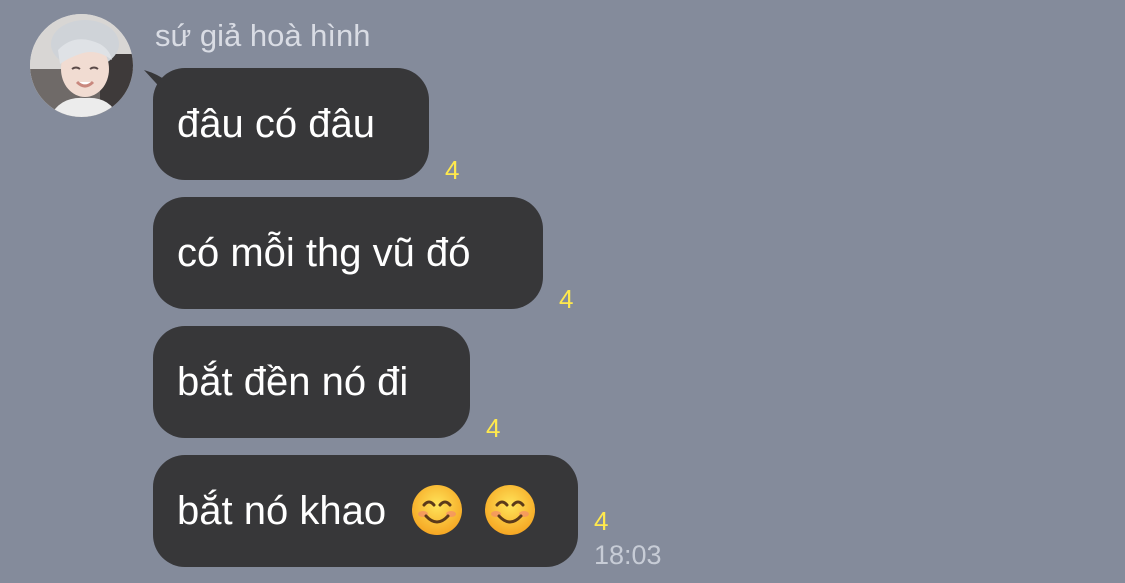 The width and height of the screenshot is (1125, 583). I want to click on message-text: bắt đền nó đi, so click(293, 382).